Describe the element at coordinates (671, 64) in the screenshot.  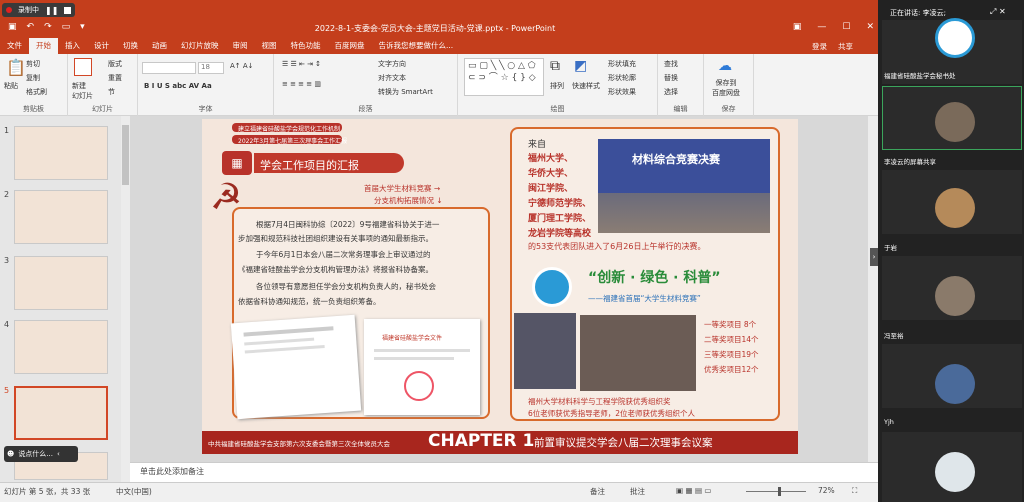
I see `find-button: 查找` at that location.